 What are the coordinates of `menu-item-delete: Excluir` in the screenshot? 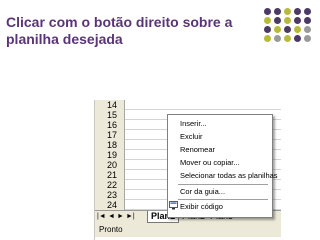 It's located at (191, 137).